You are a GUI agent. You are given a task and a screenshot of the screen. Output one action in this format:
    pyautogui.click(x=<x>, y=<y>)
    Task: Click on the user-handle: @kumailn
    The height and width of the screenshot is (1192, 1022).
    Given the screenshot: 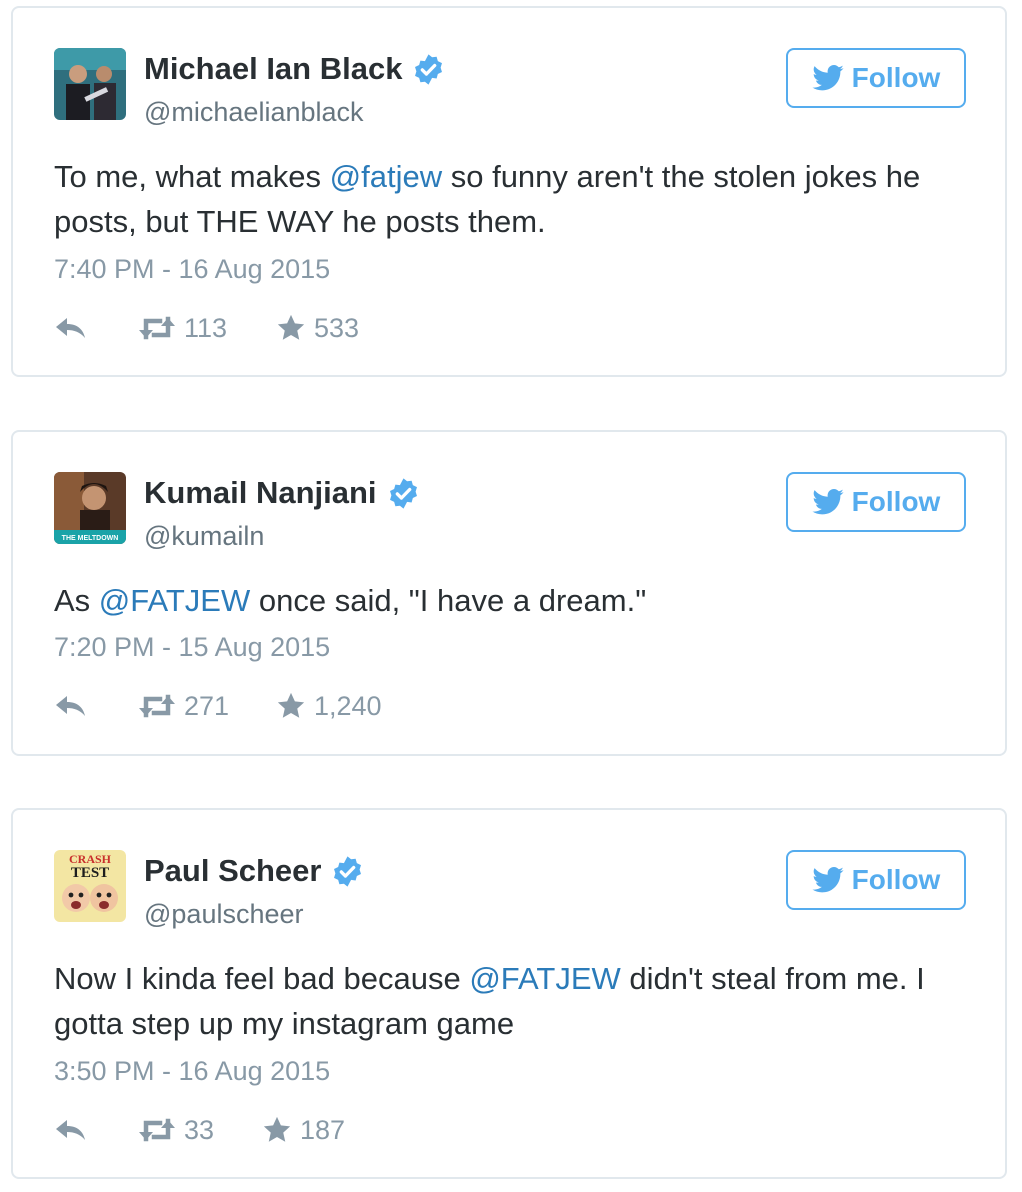 What is the action you would take?
    pyautogui.click(x=204, y=536)
    